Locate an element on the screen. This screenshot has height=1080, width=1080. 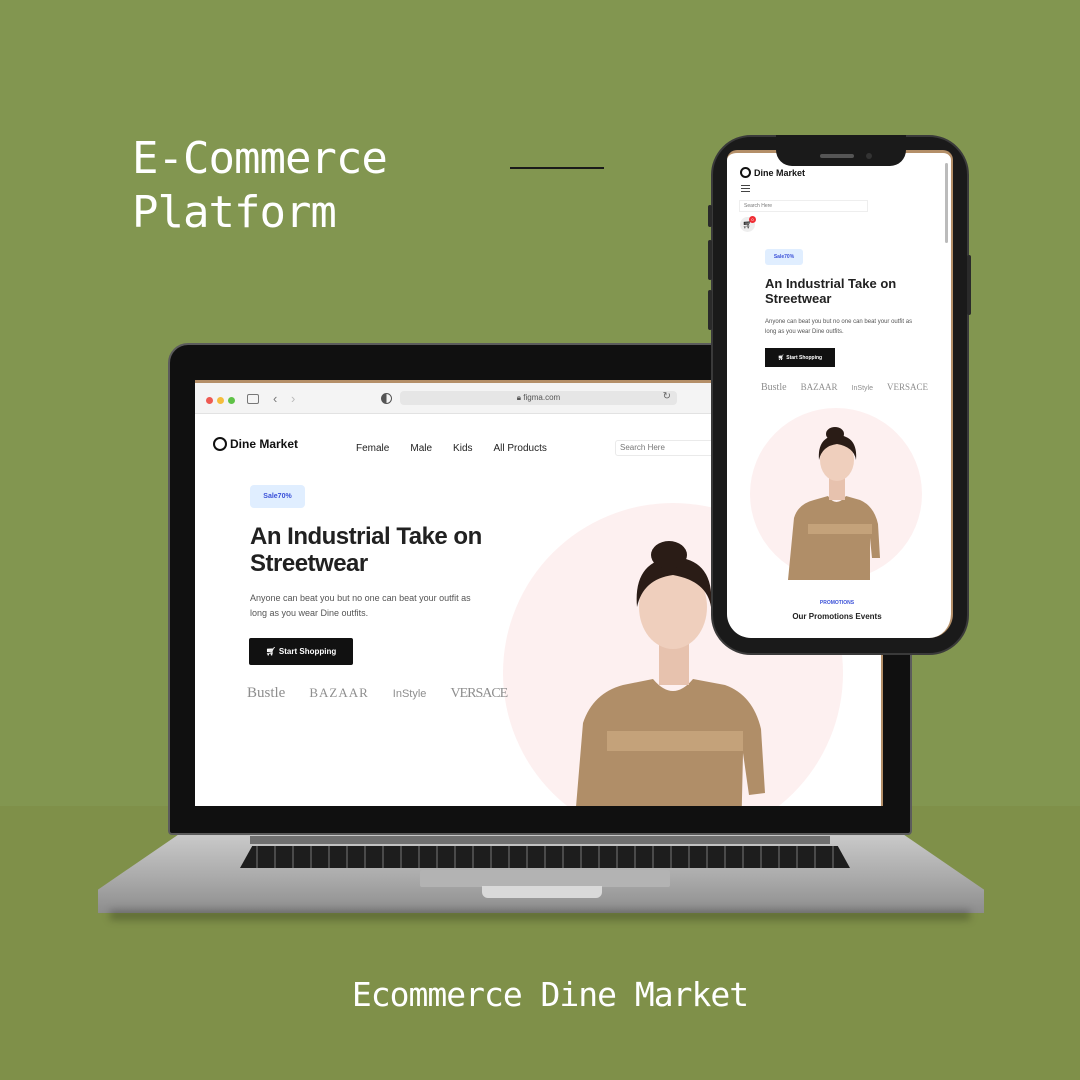
nav-item-female: Female is located at coordinates (372, 448).